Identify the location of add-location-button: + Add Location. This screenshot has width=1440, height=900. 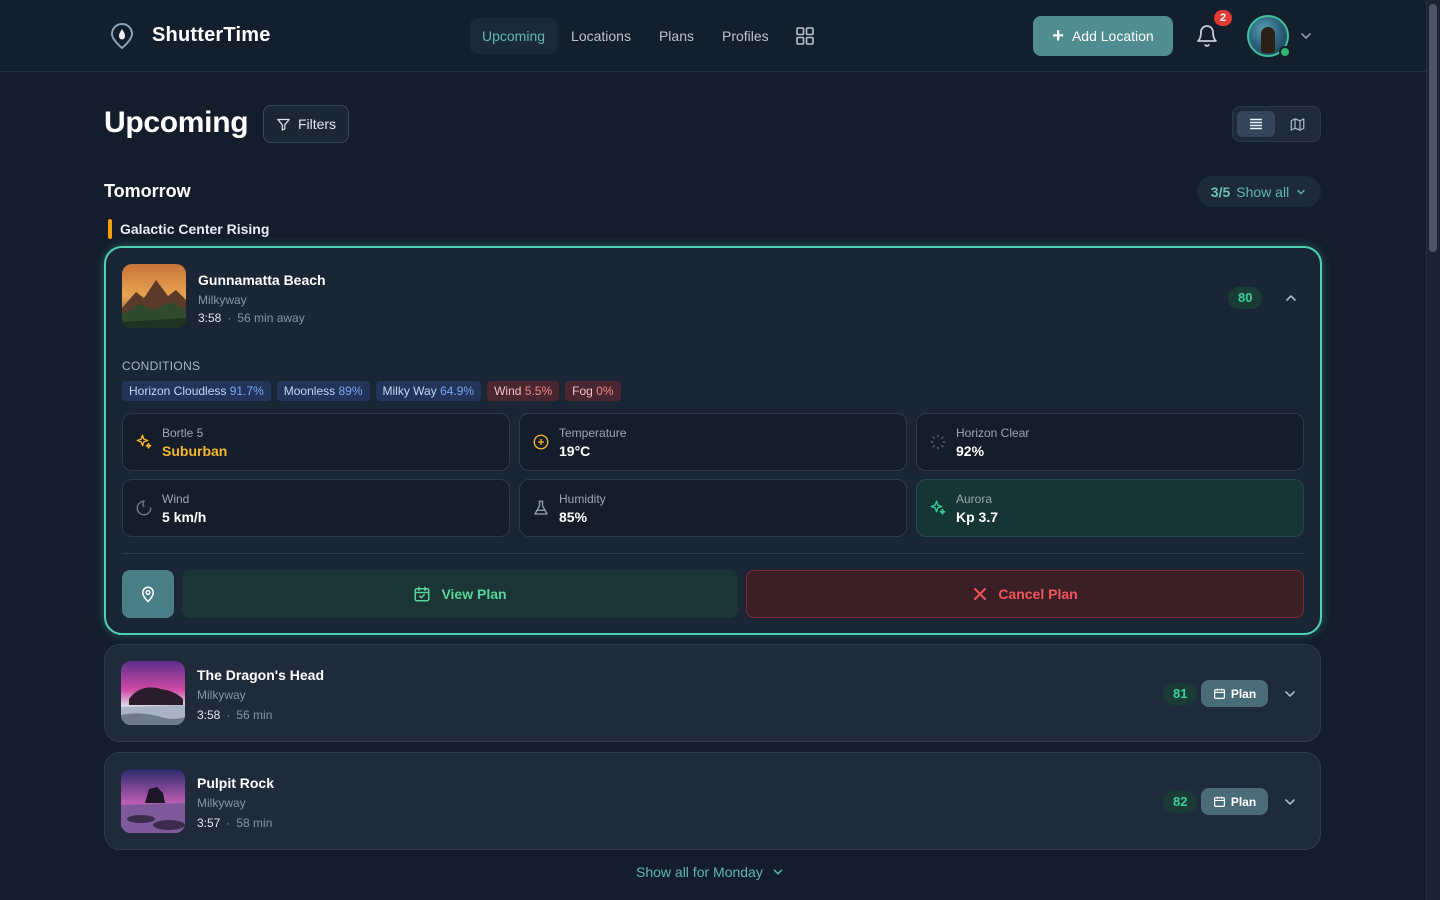
(1103, 36).